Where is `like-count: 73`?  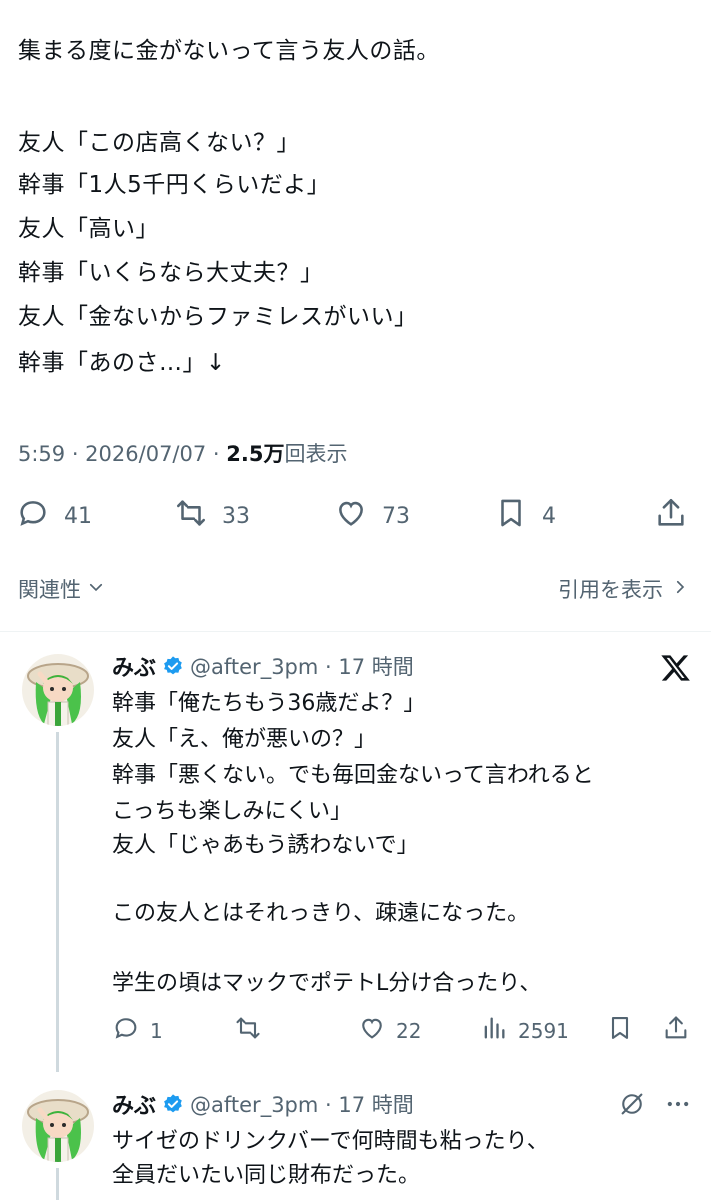 like-count: 73 is located at coordinates (396, 516).